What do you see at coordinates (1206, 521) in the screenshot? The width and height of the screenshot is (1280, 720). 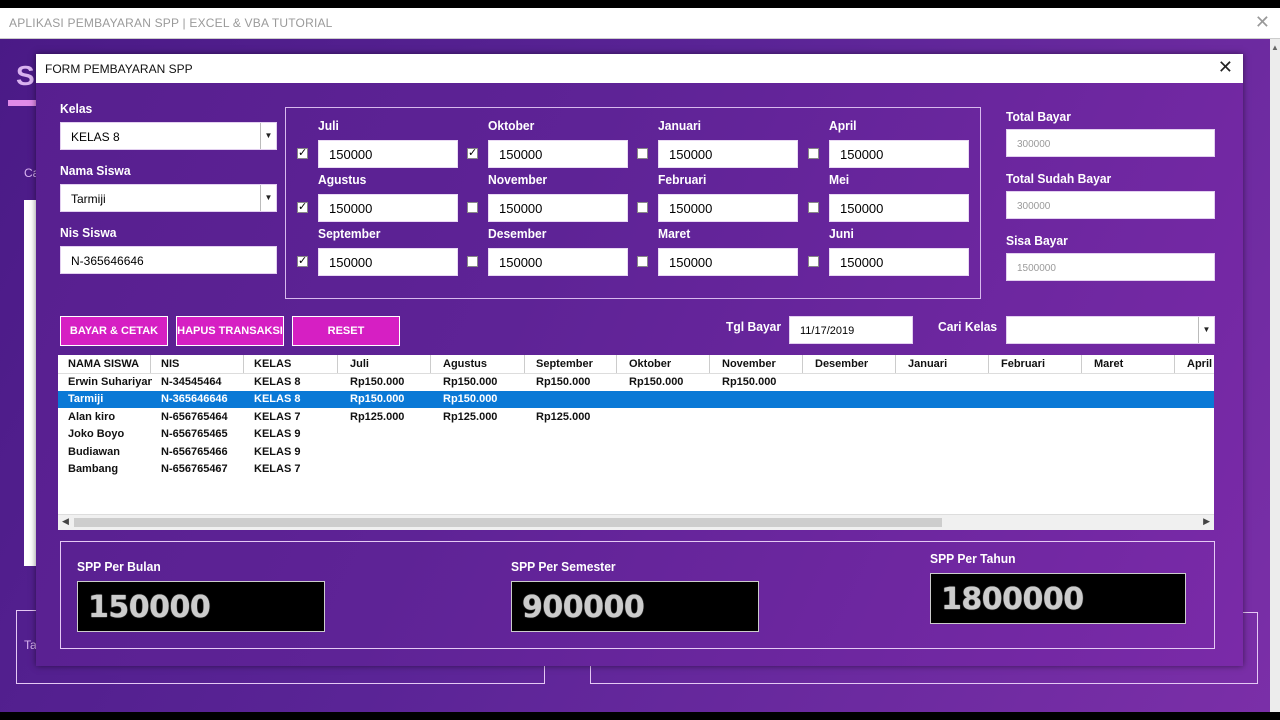 I see `scroll-right-icon: ▶` at bounding box center [1206, 521].